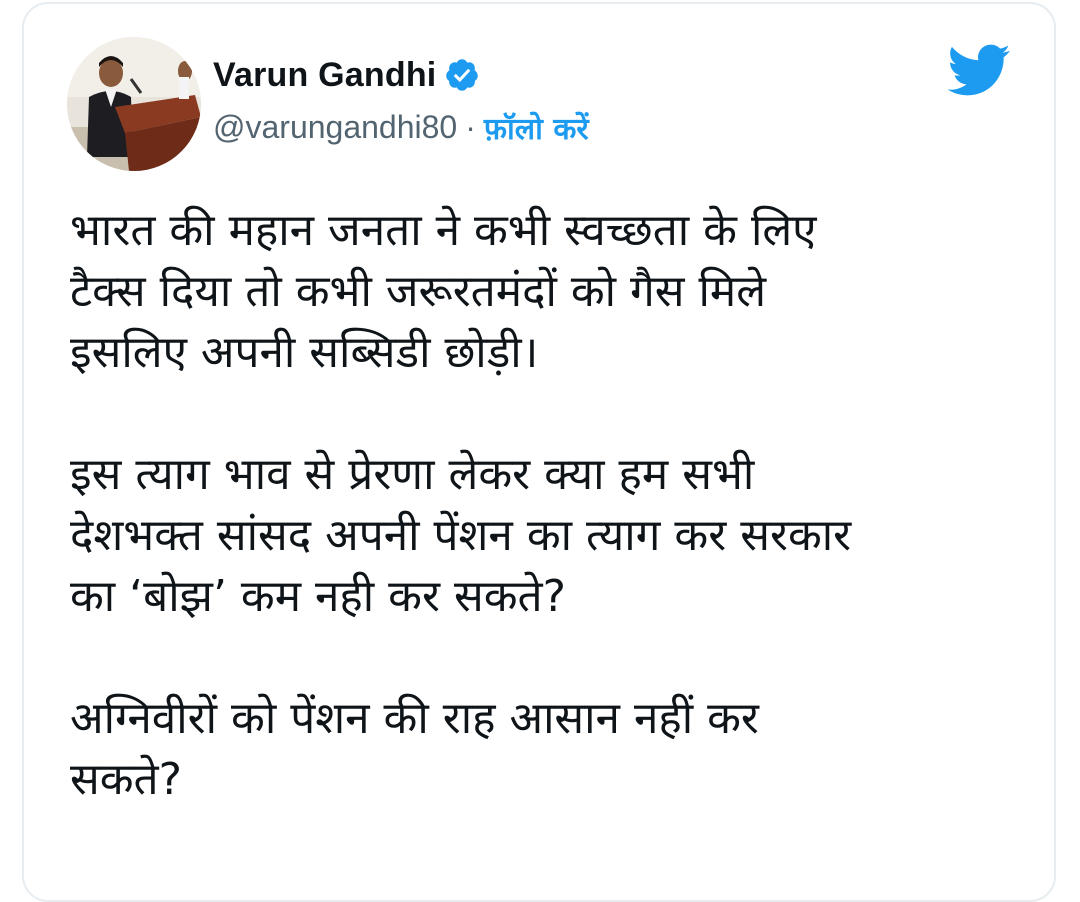  I want to click on author-handle-row: @varungandhi80 · फ़ॉलो करें, so click(401, 127).